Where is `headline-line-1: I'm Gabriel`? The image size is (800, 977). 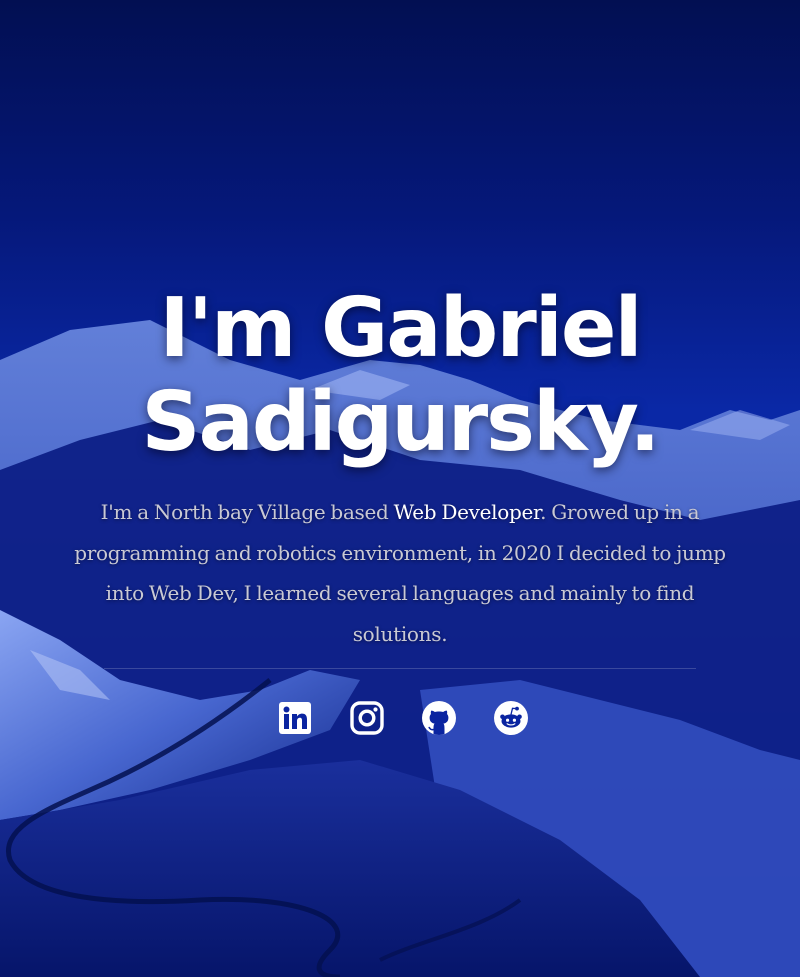 headline-line-1: I'm Gabriel is located at coordinates (400, 328).